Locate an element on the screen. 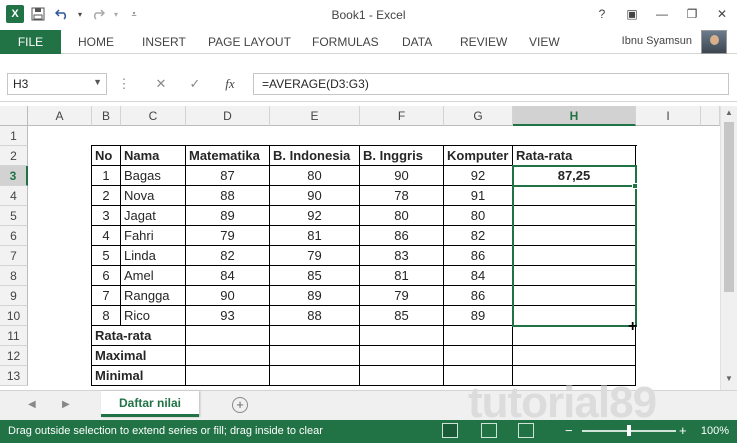  col-header-f: F is located at coordinates (402, 116).